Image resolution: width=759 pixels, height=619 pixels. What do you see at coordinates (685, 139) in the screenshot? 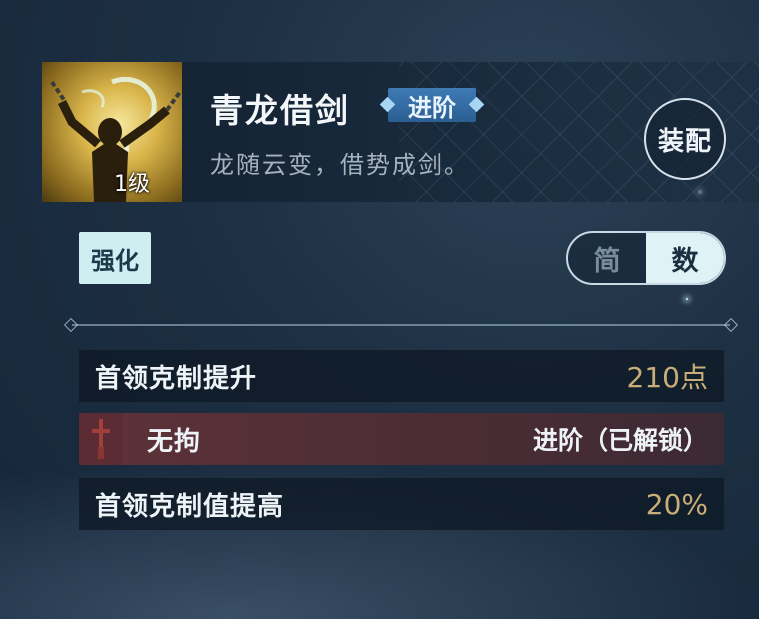
I see `equip-button: 装配` at bounding box center [685, 139].